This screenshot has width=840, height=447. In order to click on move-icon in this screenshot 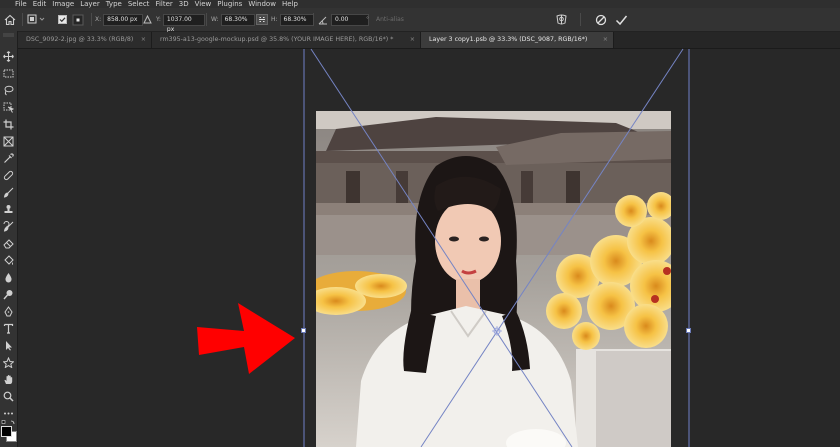, I will do `click(8, 56)`.